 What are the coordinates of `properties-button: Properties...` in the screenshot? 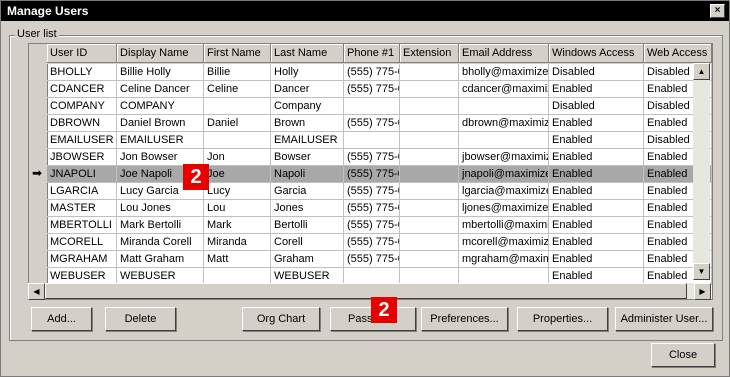 It's located at (562, 319).